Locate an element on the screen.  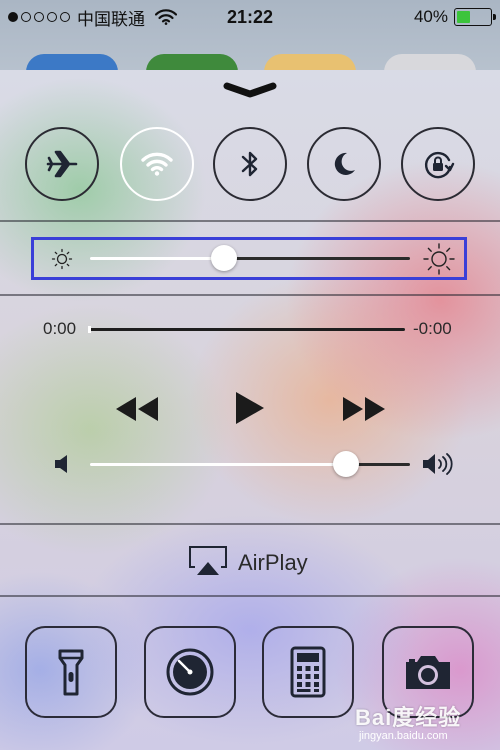
flashlight-button is located at coordinates (71, 672).